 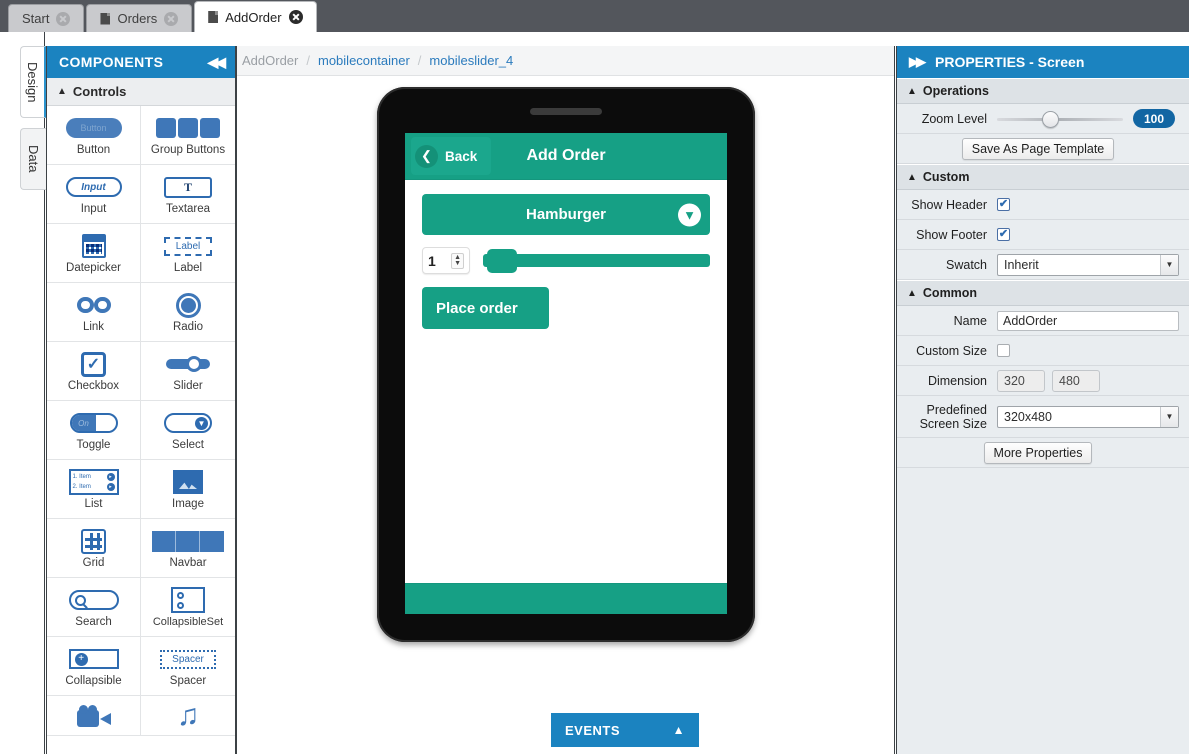 I want to click on component-label: Checkbox, so click(x=93, y=386).